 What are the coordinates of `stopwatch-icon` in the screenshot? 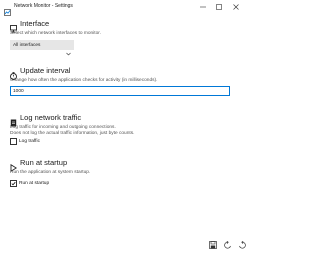 It's located at (13, 73).